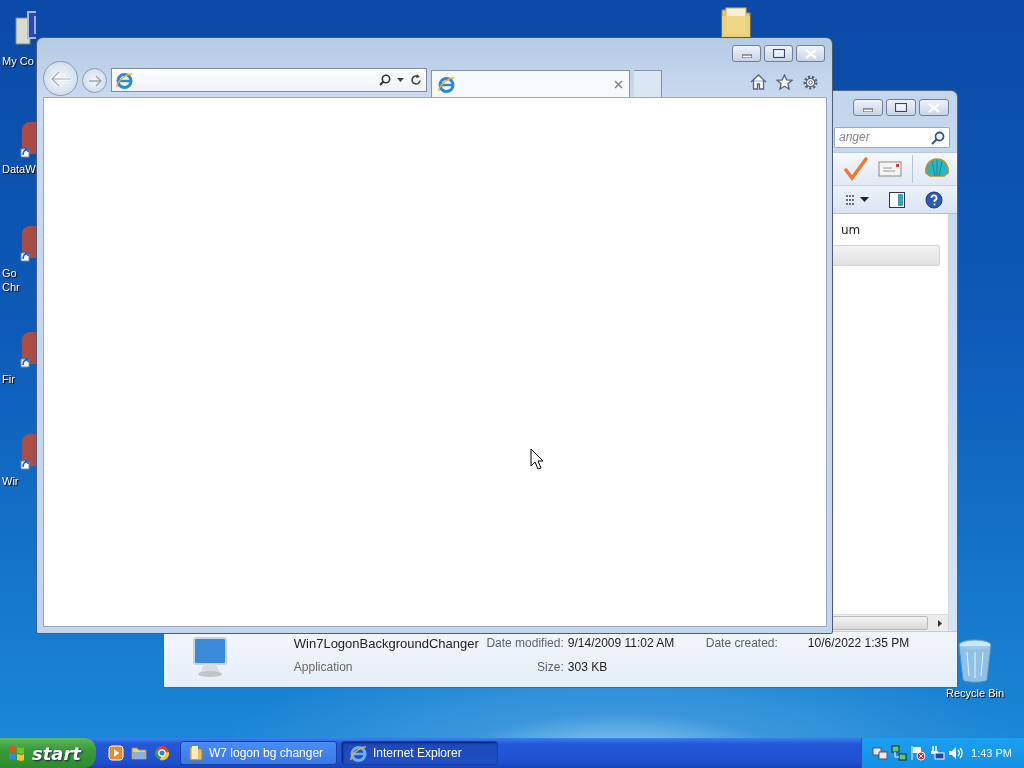  What do you see at coordinates (784, 81) in the screenshot?
I see `star-icon` at bounding box center [784, 81].